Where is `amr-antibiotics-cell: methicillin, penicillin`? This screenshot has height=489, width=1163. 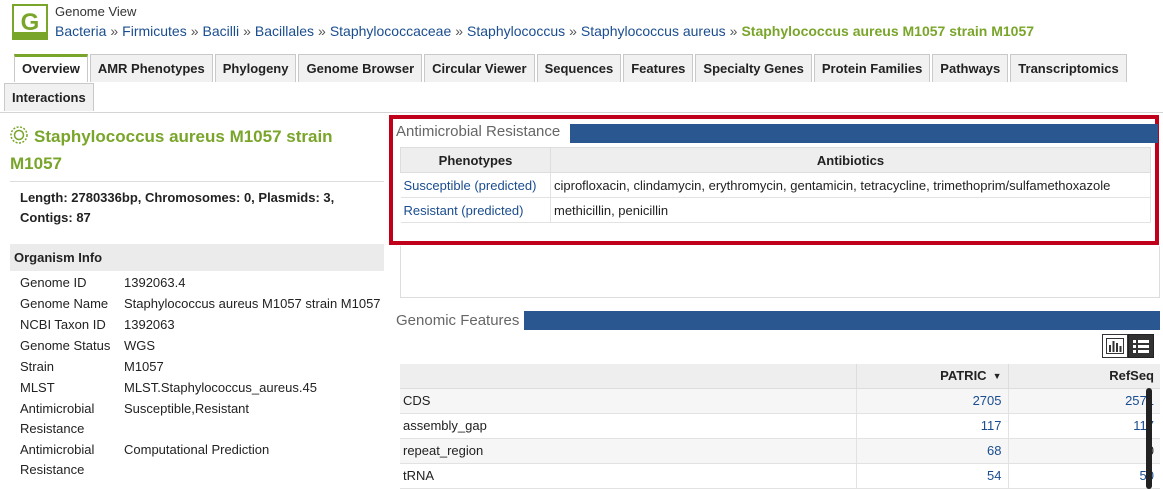 amr-antibiotics-cell: methicillin, penicillin is located at coordinates (850, 210).